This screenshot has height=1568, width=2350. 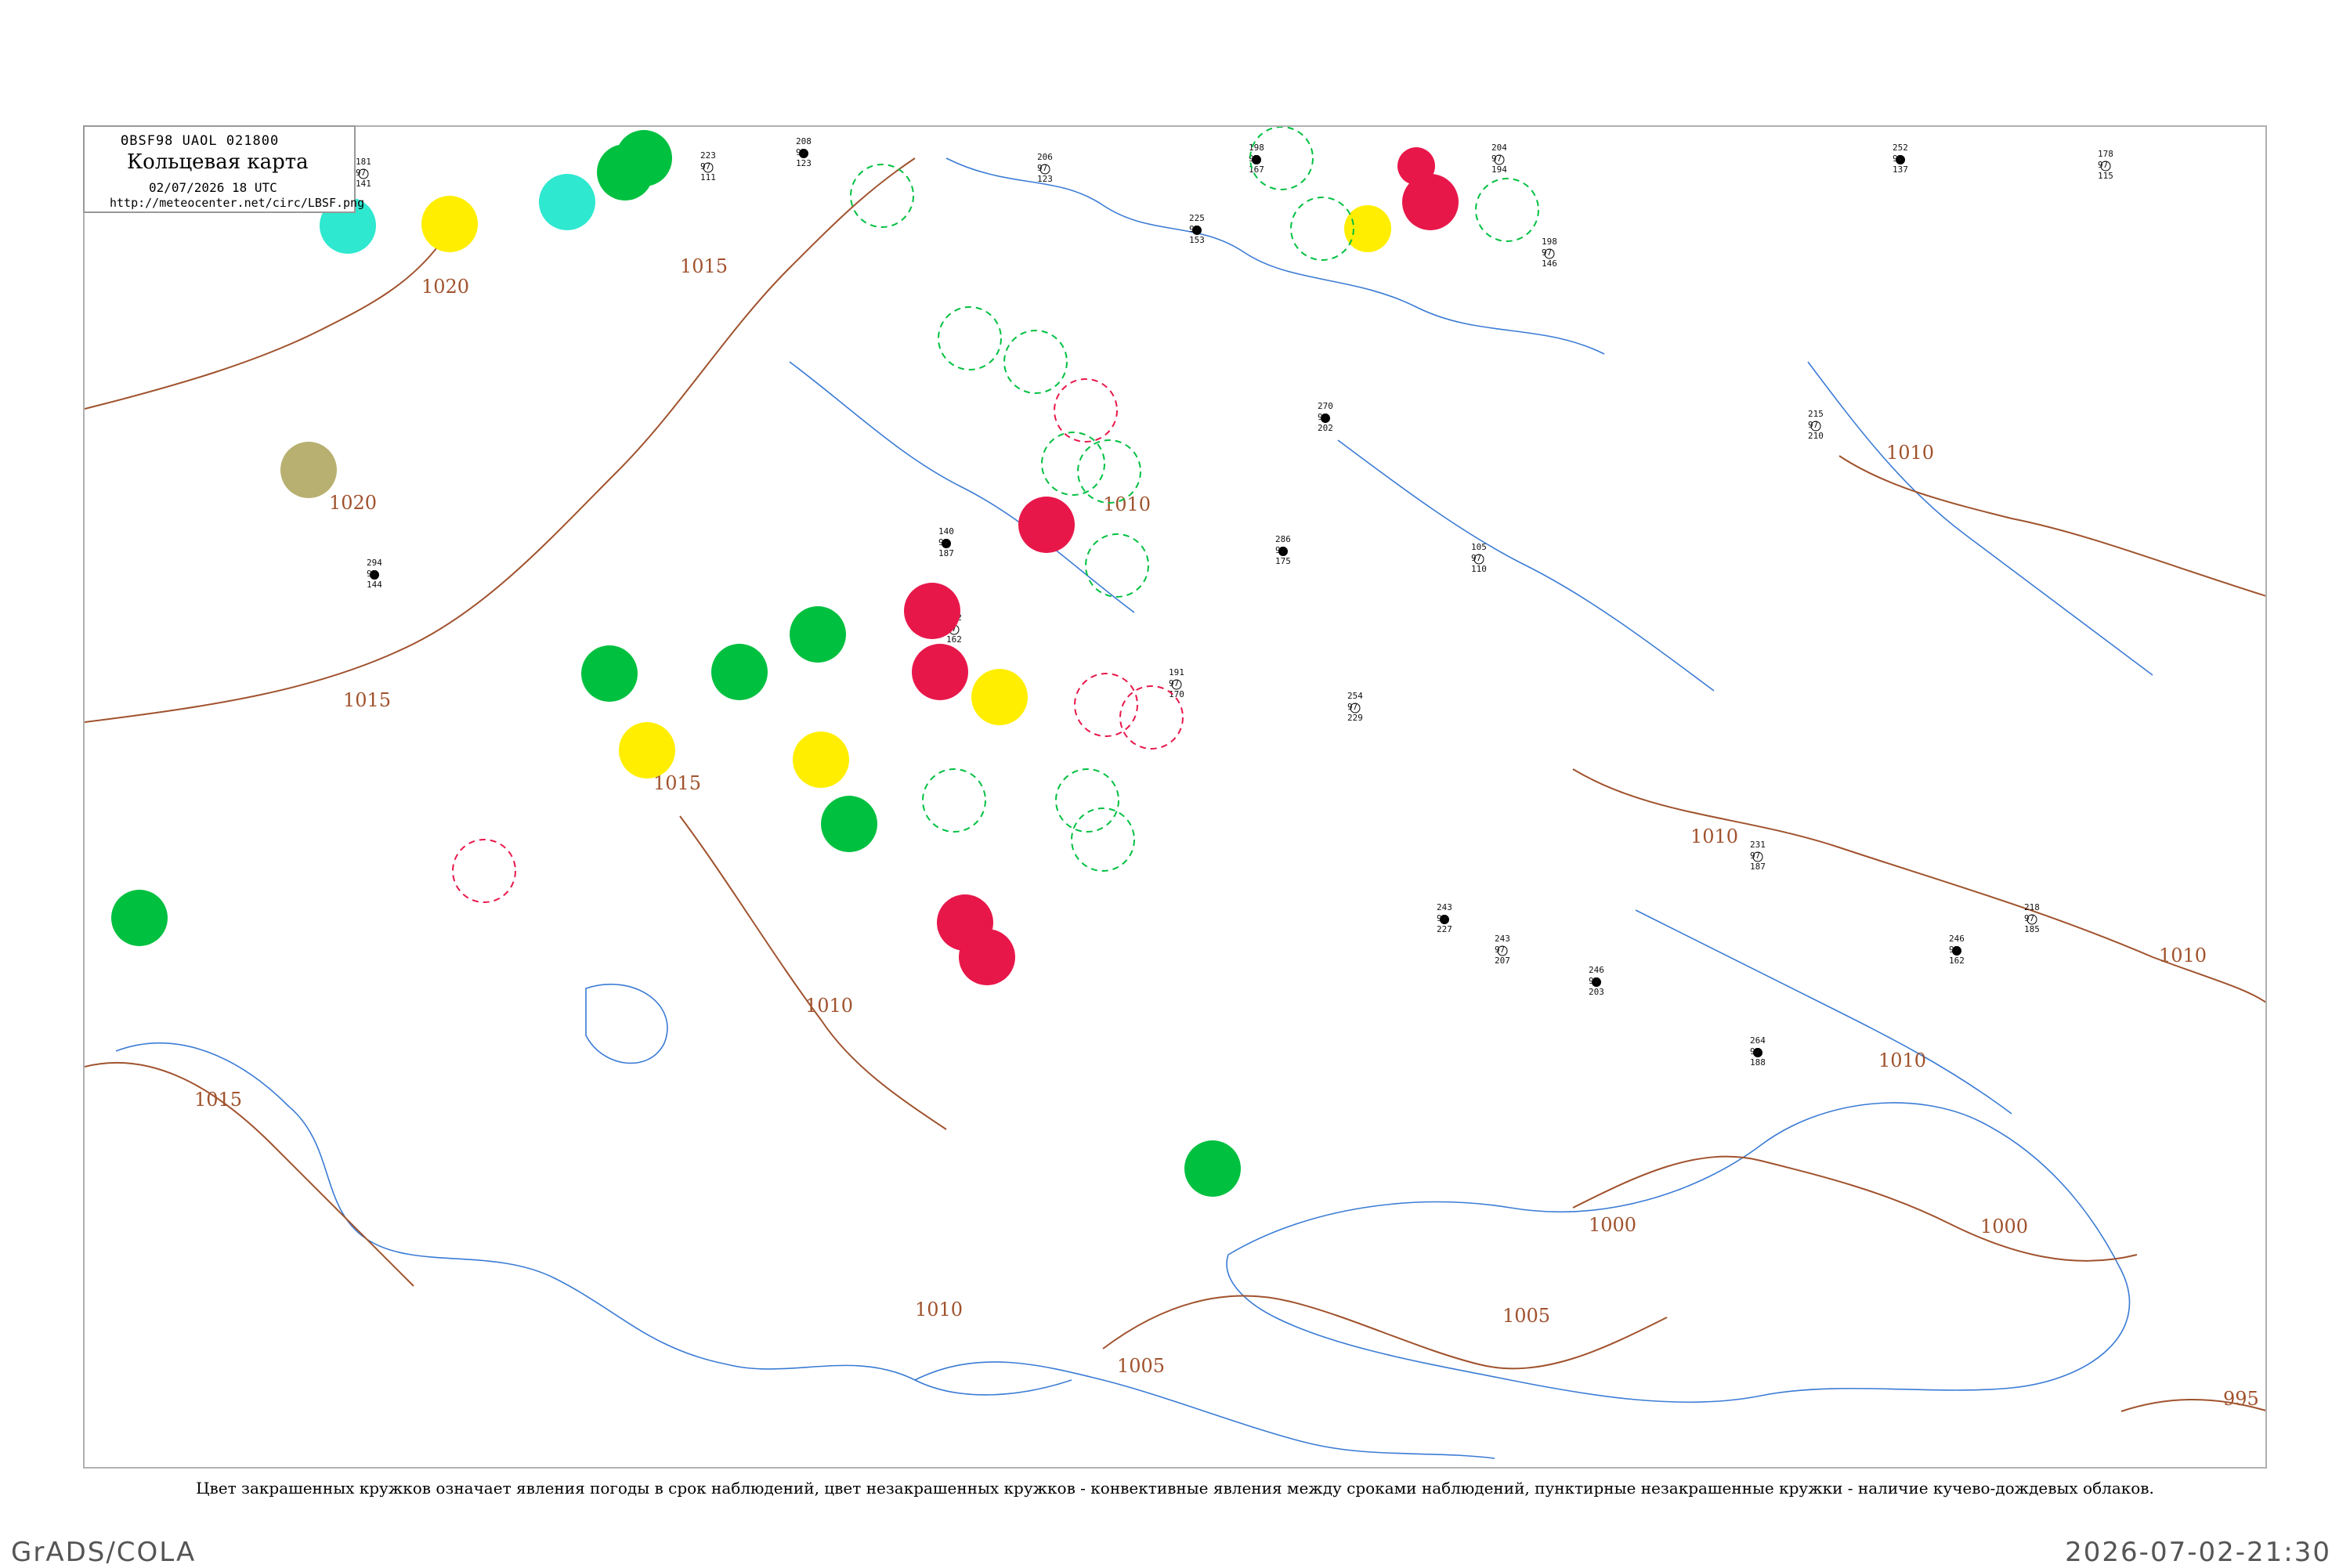 I want to click on coastline-black-sea, so click(x=1678, y=1253).